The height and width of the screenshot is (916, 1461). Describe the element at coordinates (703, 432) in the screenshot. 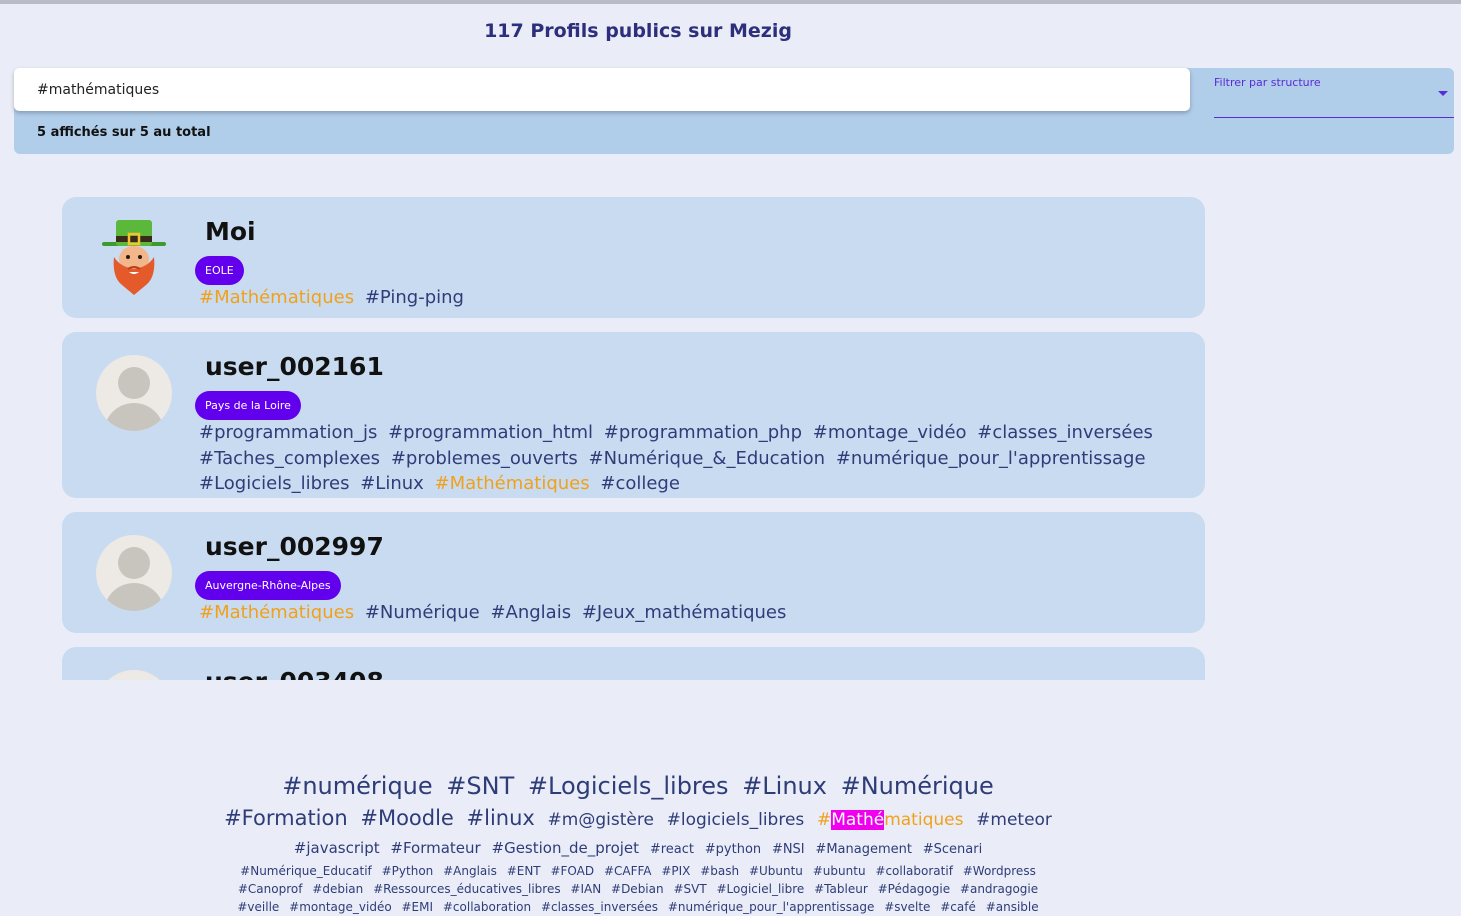

I see `profile-tag: #programmation_php` at that location.